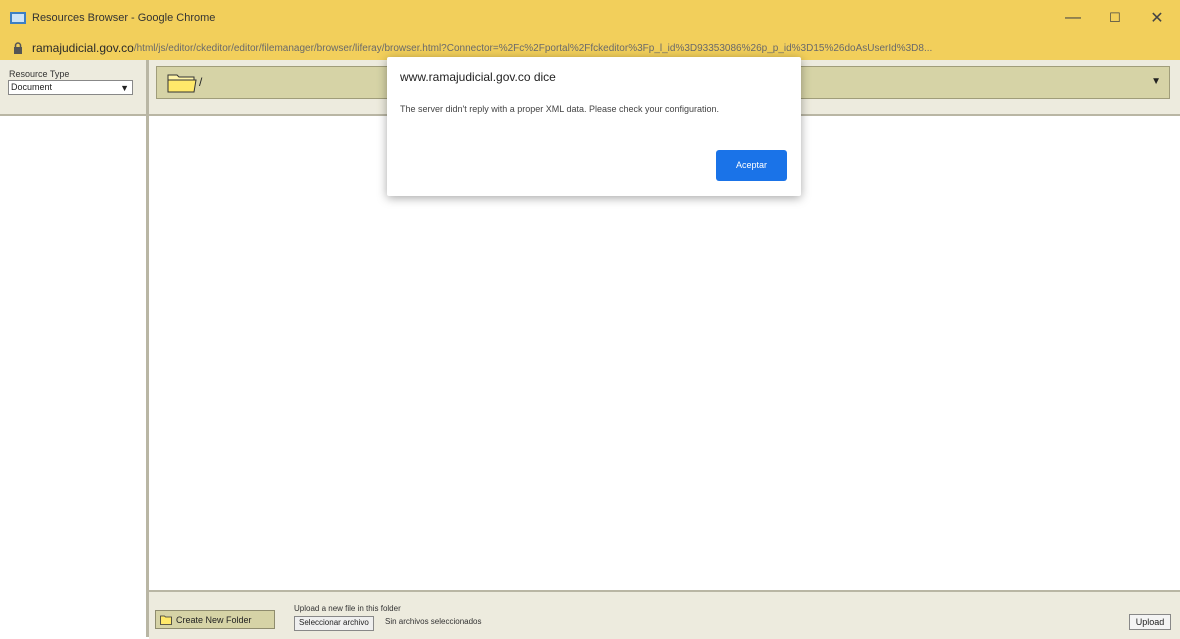 Image resolution: width=1180 pixels, height=639 pixels. I want to click on maximize-button: ☐, so click(1115, 18).